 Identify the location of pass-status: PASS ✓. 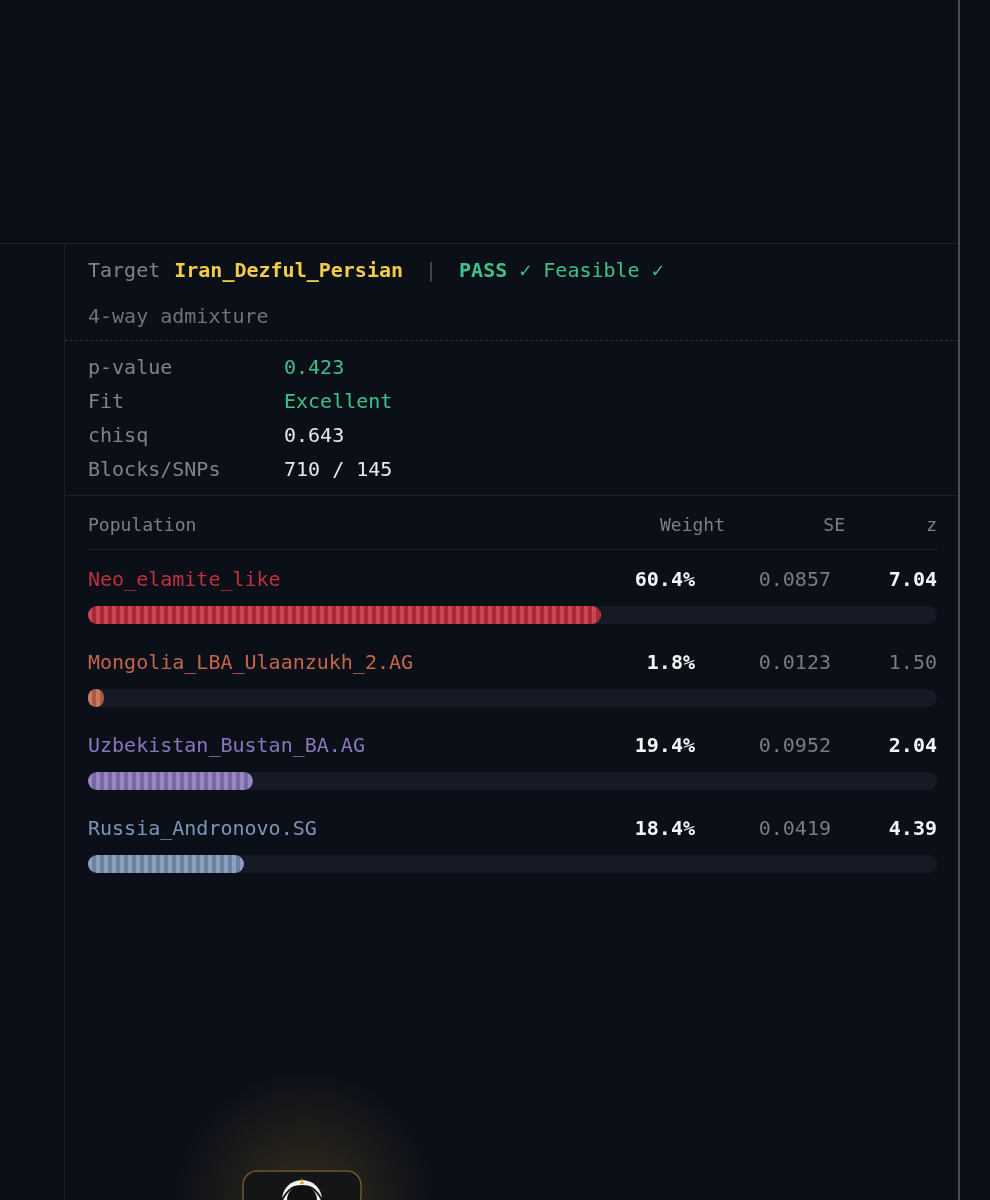
(495, 270).